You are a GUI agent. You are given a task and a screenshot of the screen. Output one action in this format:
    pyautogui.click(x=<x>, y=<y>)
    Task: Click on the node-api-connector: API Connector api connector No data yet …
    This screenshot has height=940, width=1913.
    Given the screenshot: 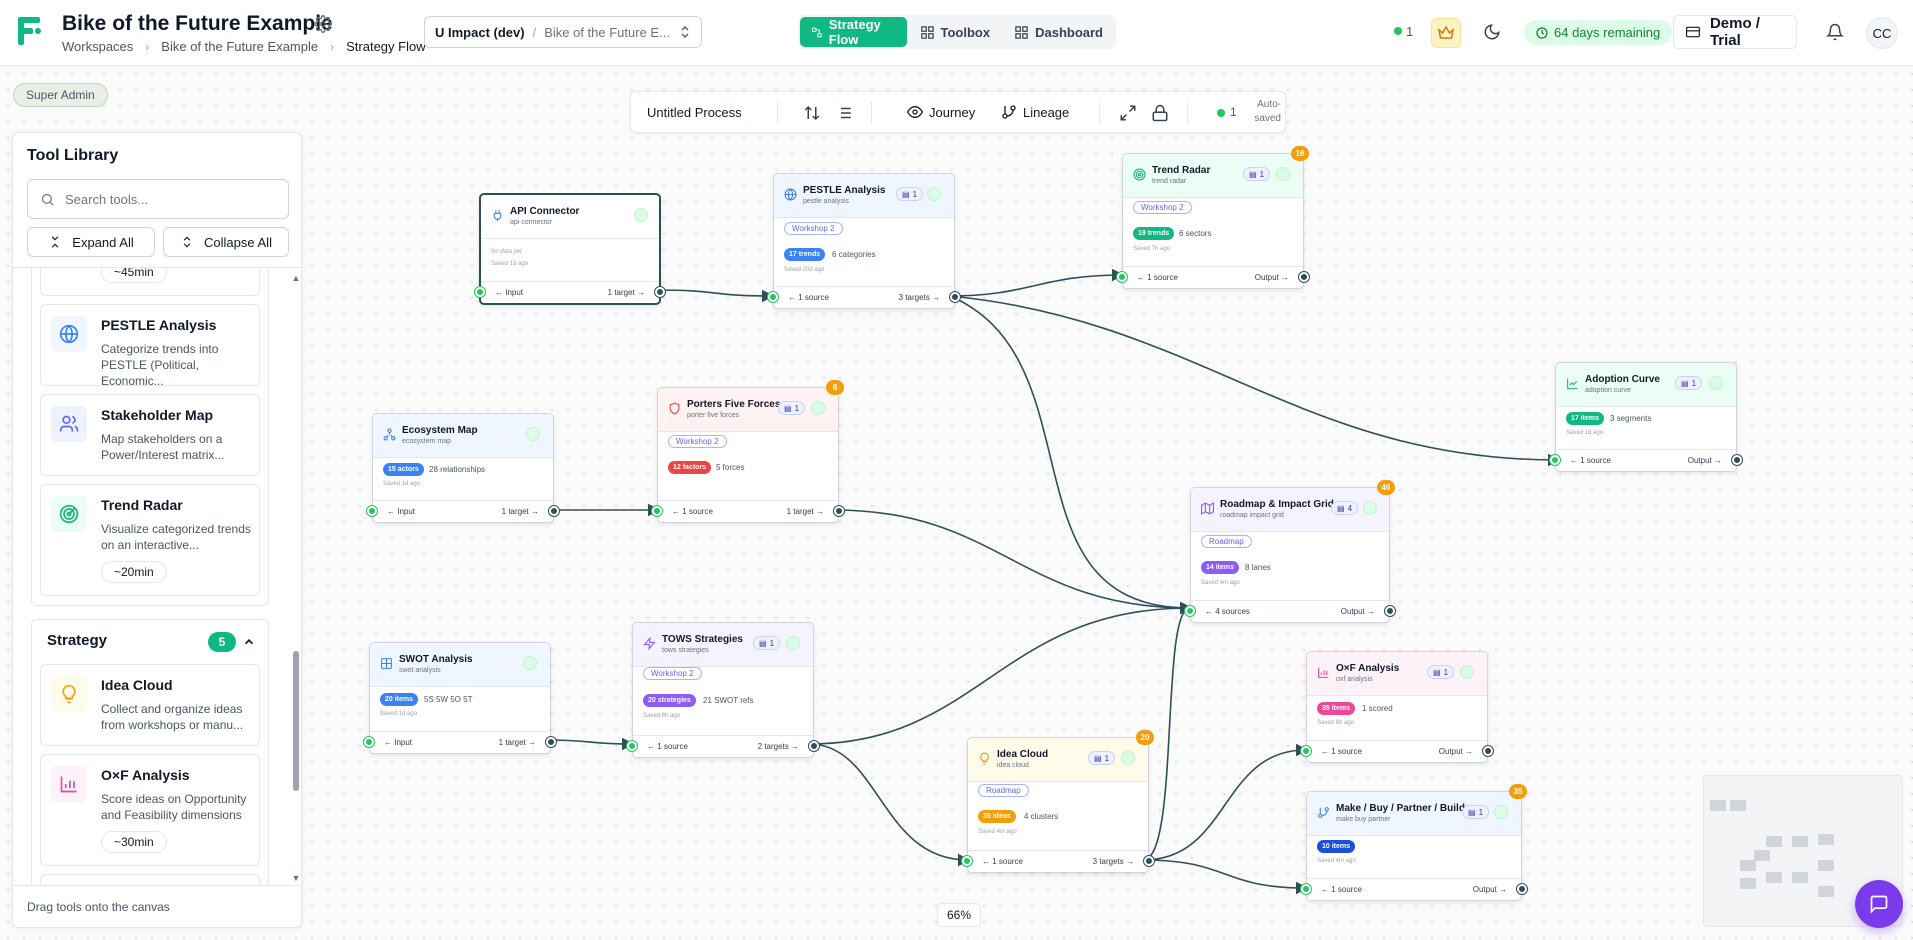 What is the action you would take?
    pyautogui.click(x=570, y=249)
    